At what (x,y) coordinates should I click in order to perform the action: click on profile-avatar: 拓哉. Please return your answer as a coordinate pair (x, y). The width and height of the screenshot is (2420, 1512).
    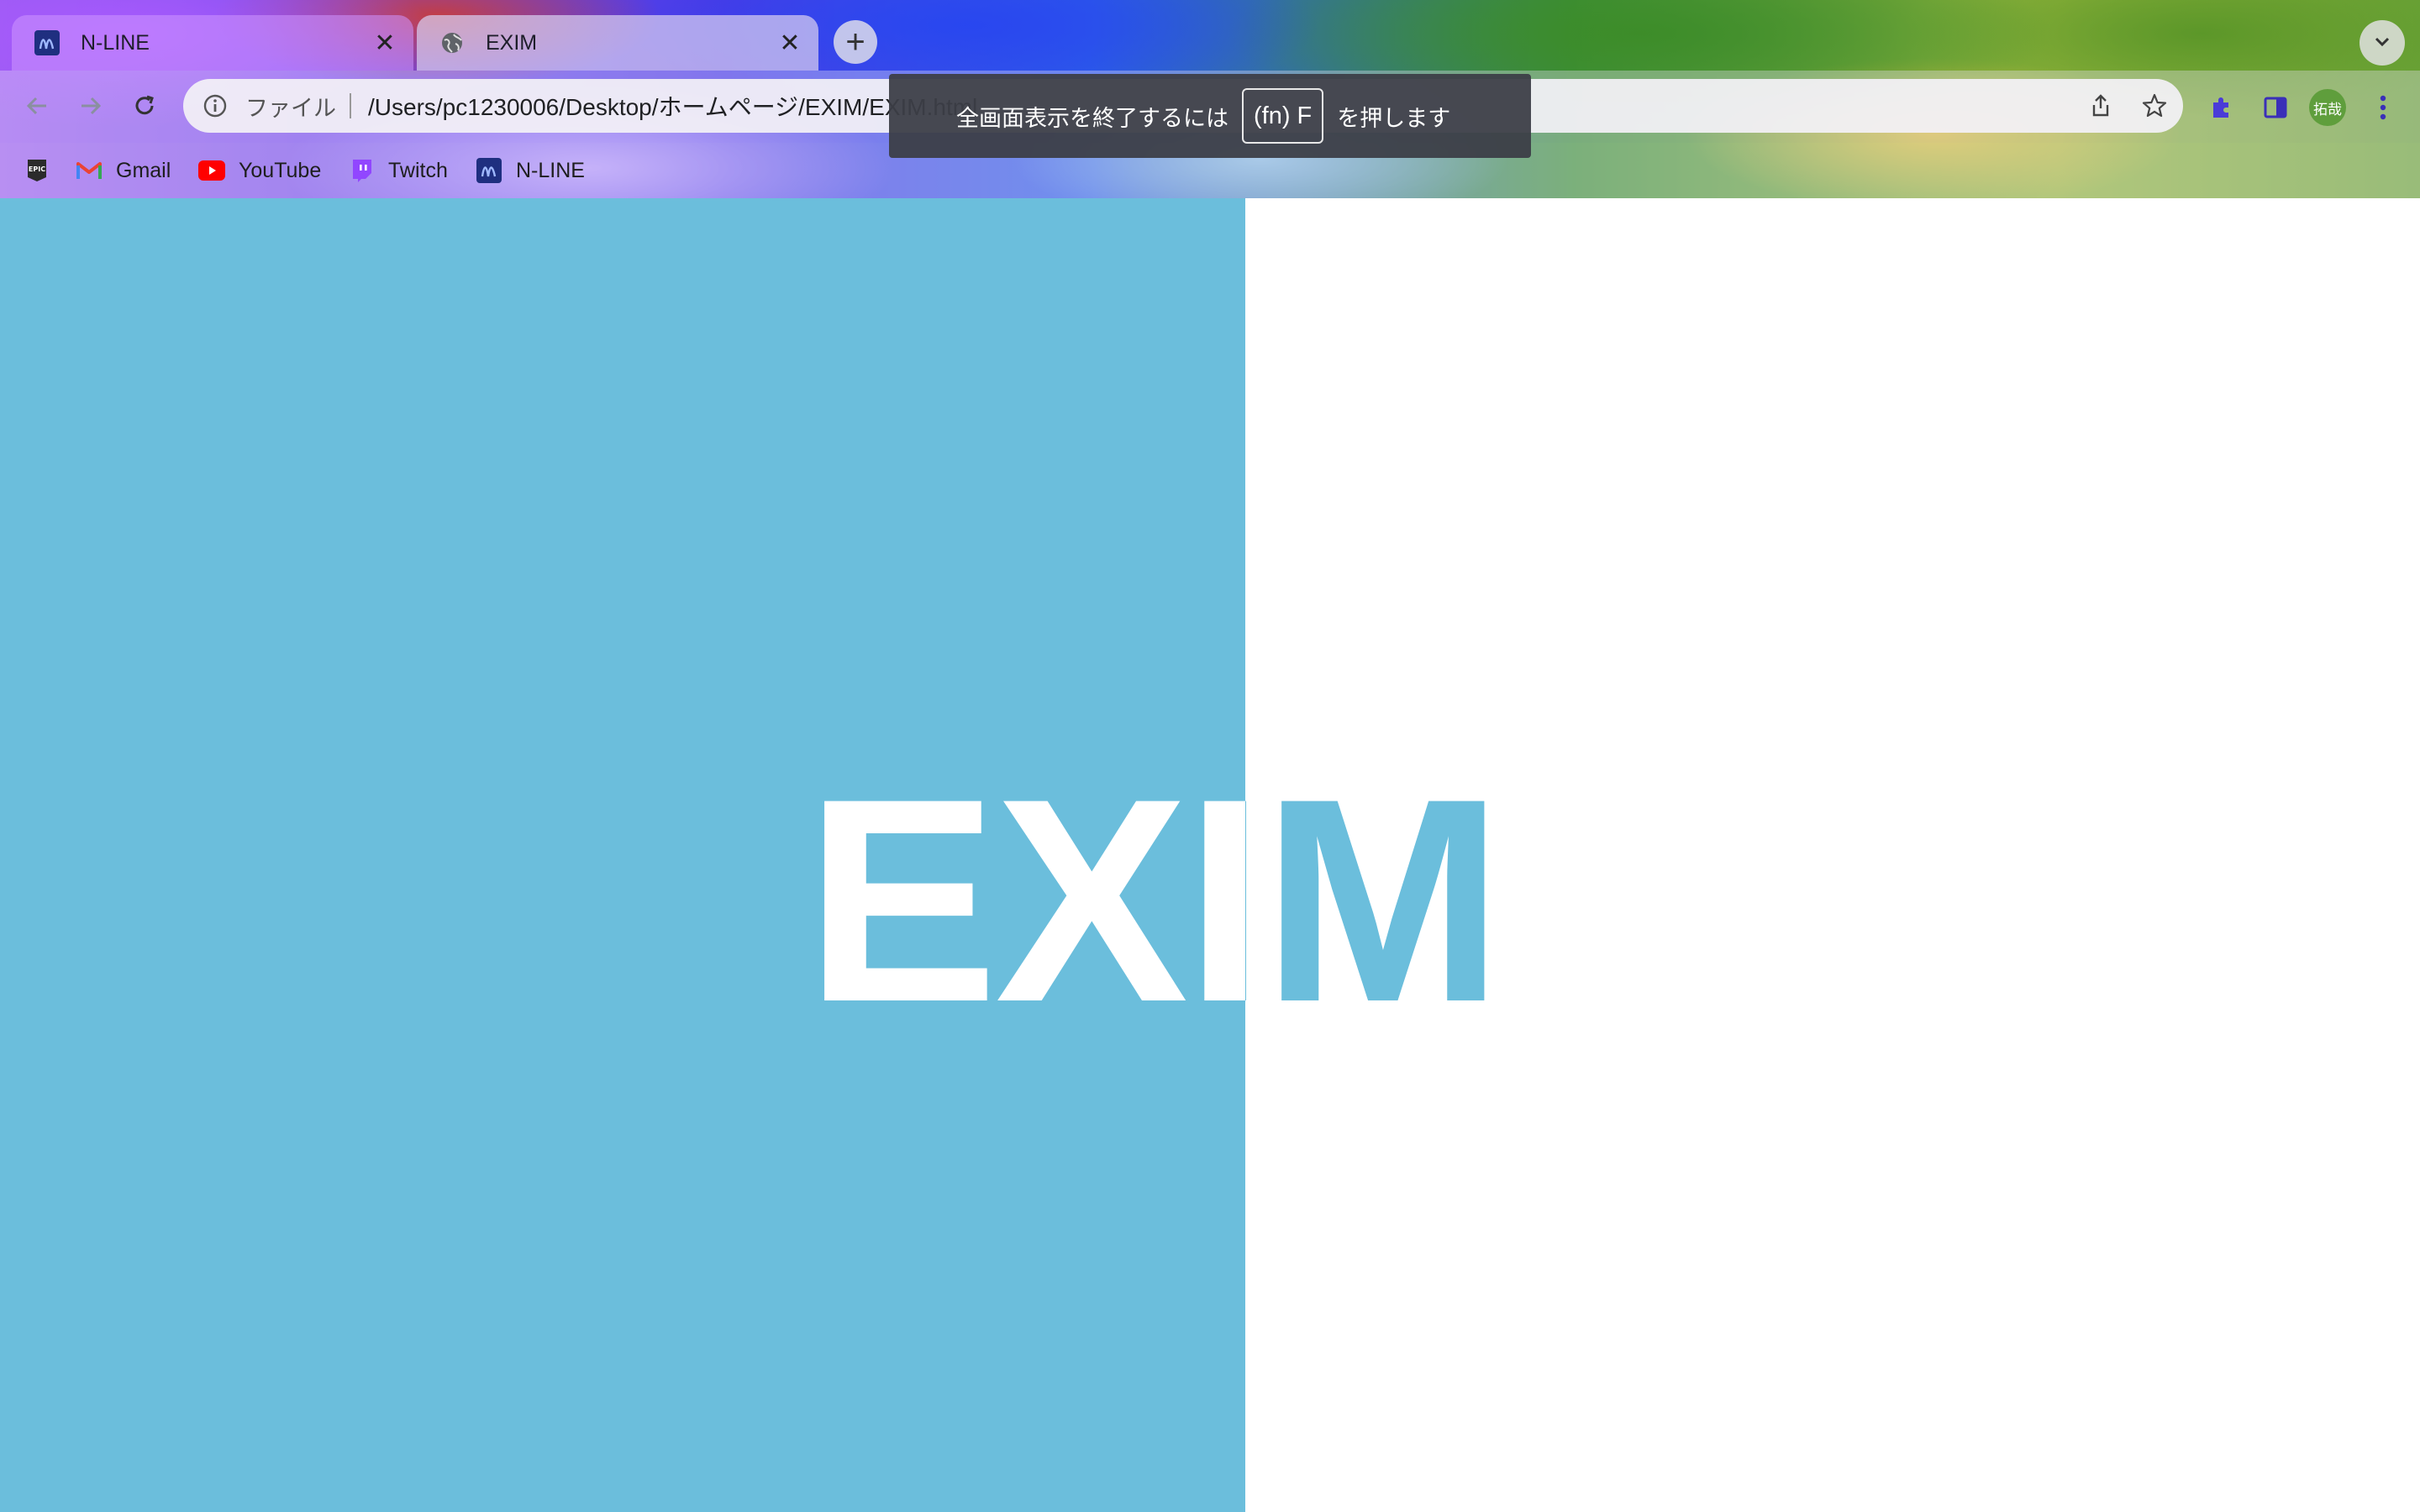
    Looking at the image, I should click on (2328, 107).